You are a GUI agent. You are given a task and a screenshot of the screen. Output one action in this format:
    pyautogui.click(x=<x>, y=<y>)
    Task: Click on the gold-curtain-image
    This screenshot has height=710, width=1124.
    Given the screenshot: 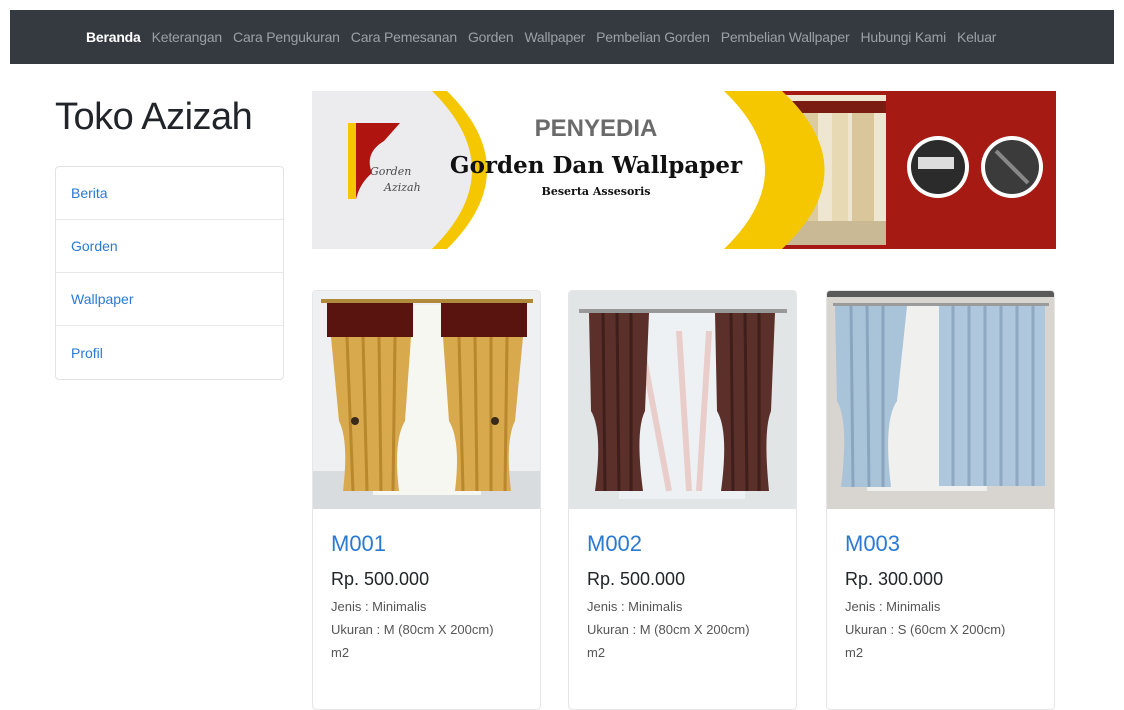 What is the action you would take?
    pyautogui.click(x=426, y=400)
    